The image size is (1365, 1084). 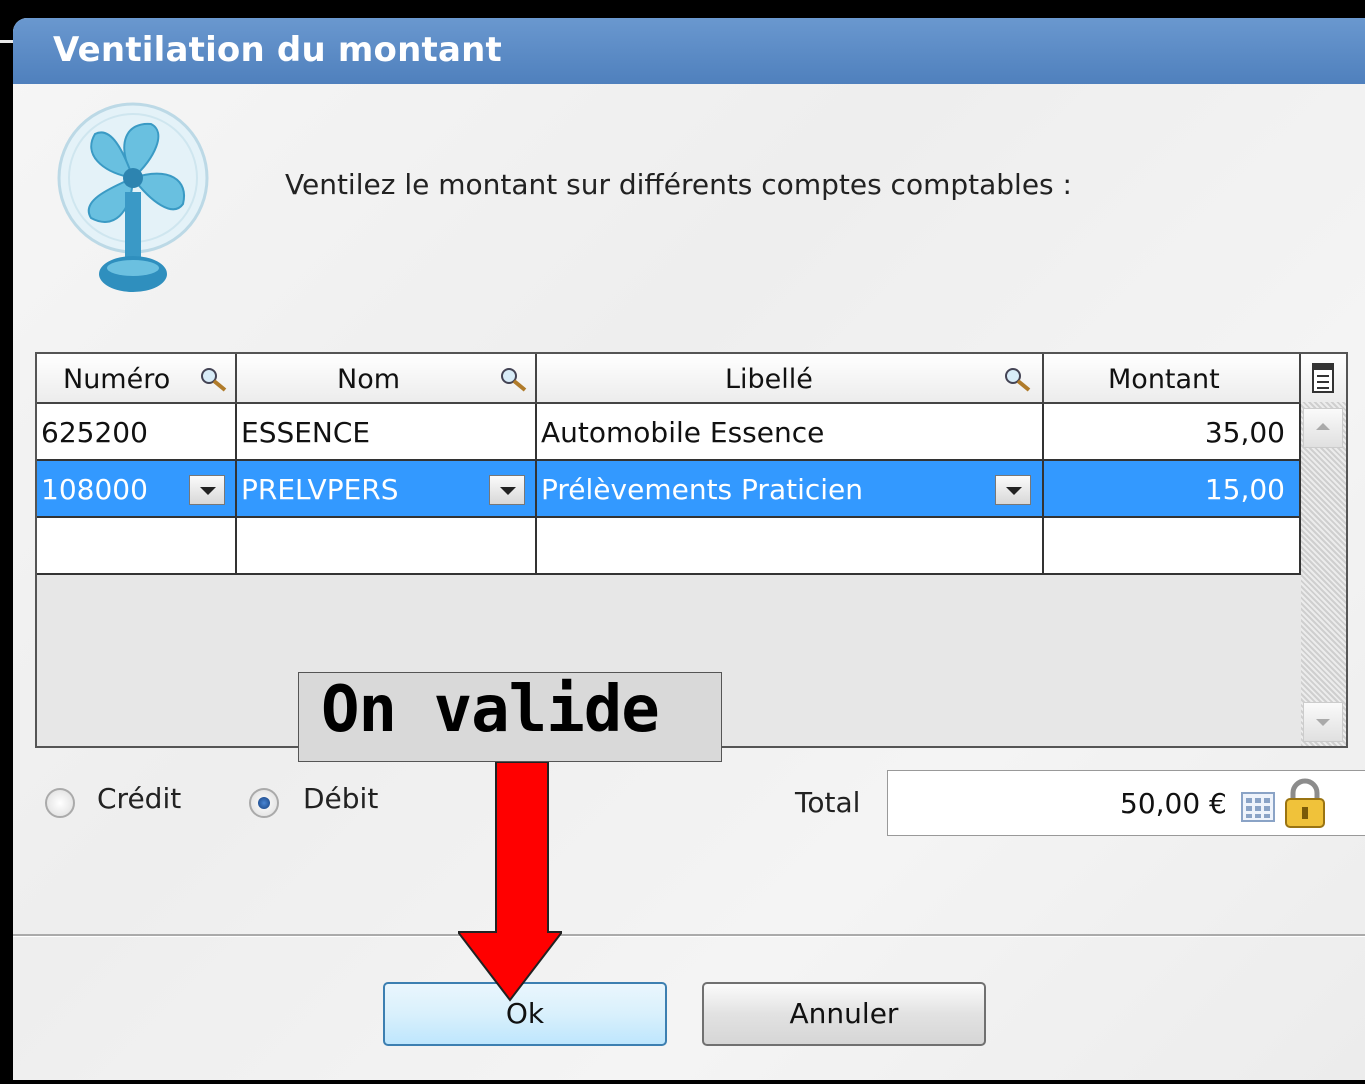 I want to click on calculator-icon, so click(x=1258, y=806).